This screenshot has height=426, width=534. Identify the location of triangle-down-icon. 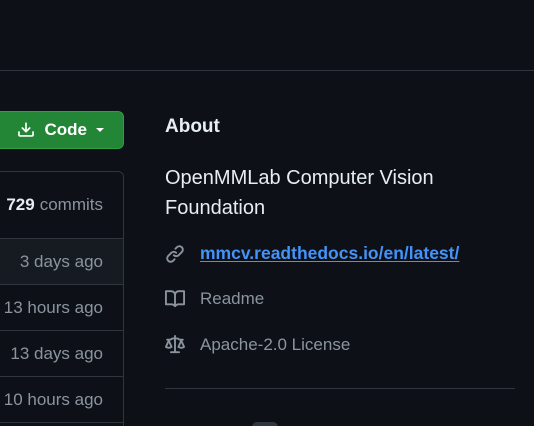
(100, 130).